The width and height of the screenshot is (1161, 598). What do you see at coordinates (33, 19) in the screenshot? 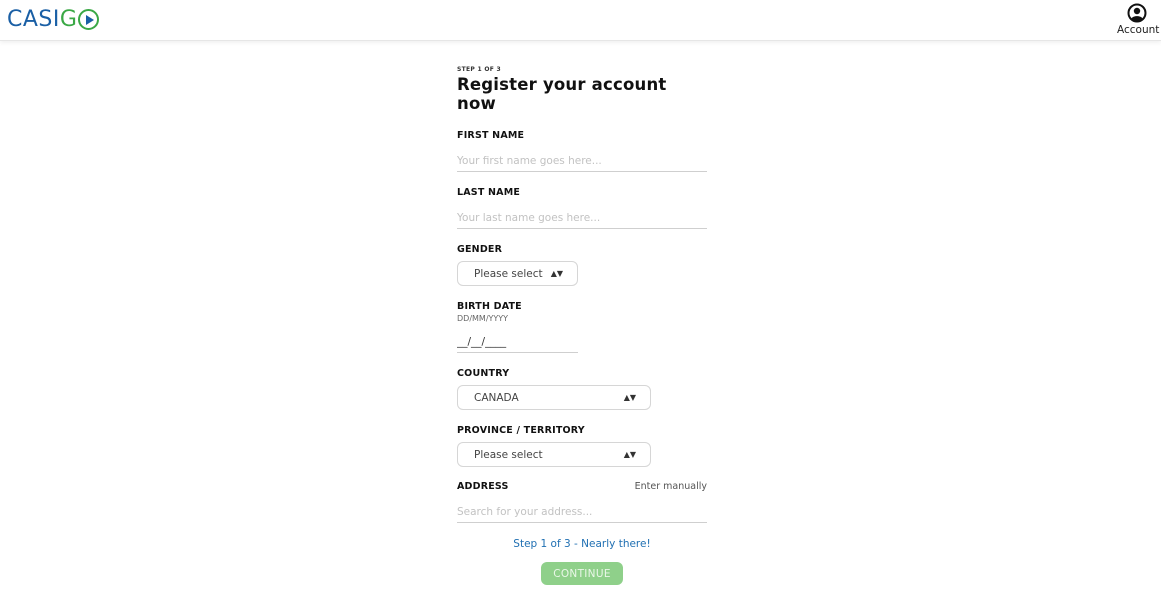
I see `logo-text-casi: CASI` at bounding box center [33, 19].